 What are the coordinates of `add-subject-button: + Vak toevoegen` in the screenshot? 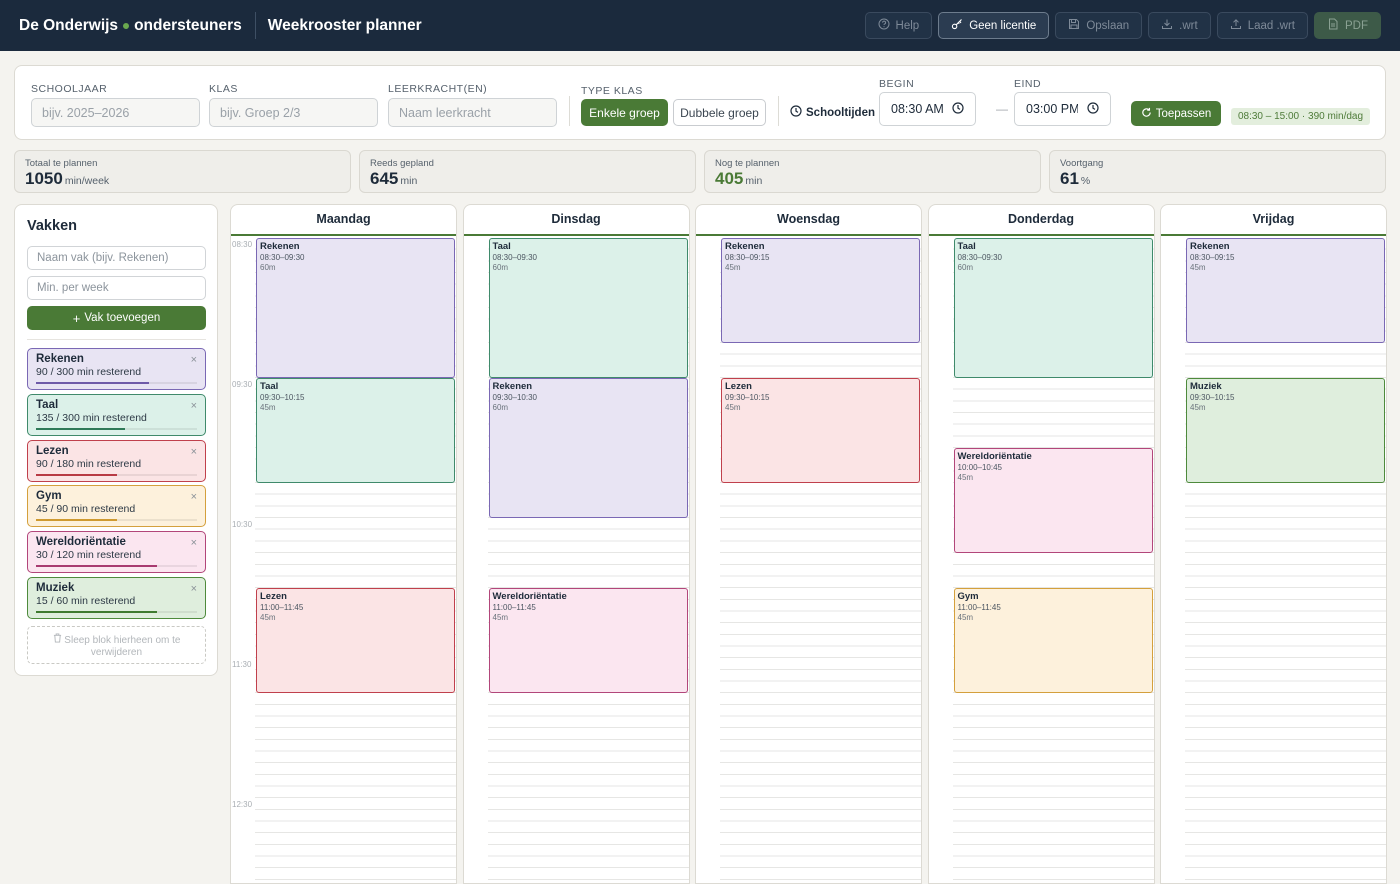 It's located at (116, 318).